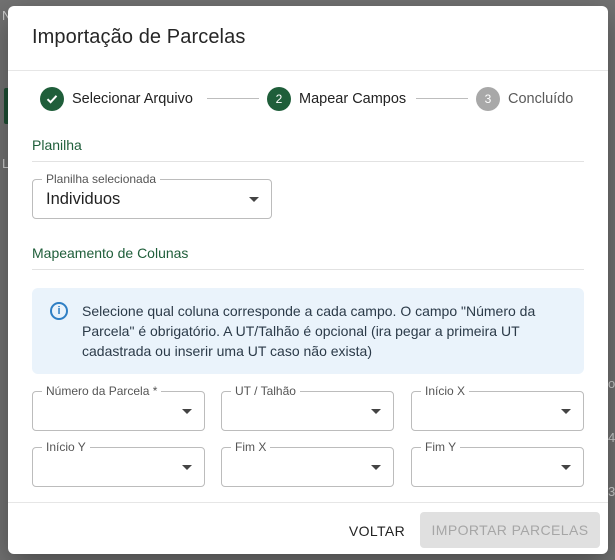 This screenshot has height=560, width=615. I want to click on select-numero-parcela: Número da Parcela *, so click(118, 407).